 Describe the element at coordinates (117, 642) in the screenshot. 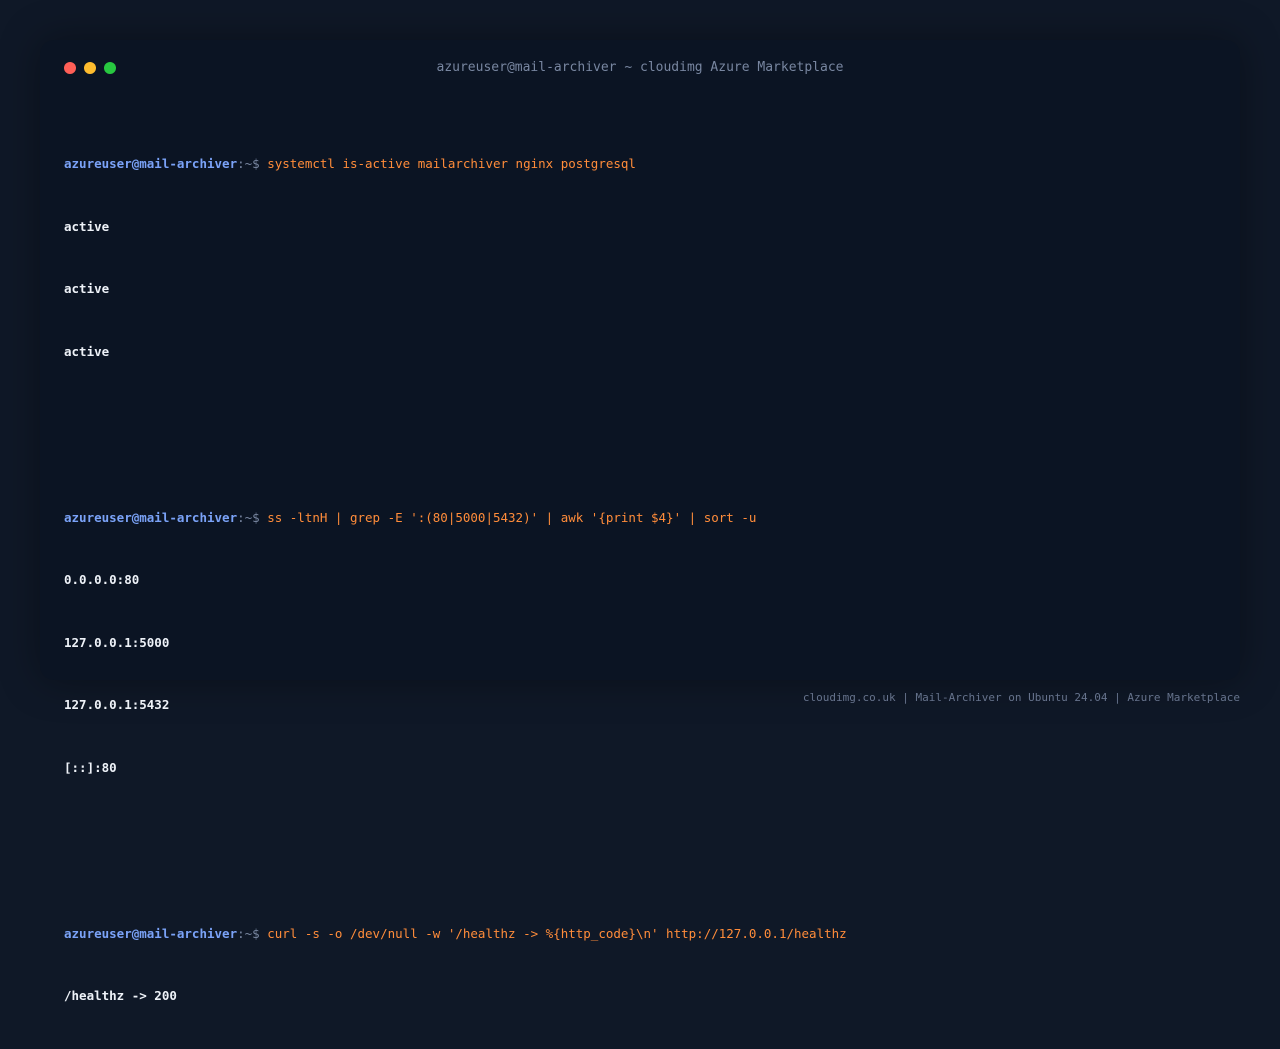

I see `output-line: 127.0.0.1:5000` at that location.